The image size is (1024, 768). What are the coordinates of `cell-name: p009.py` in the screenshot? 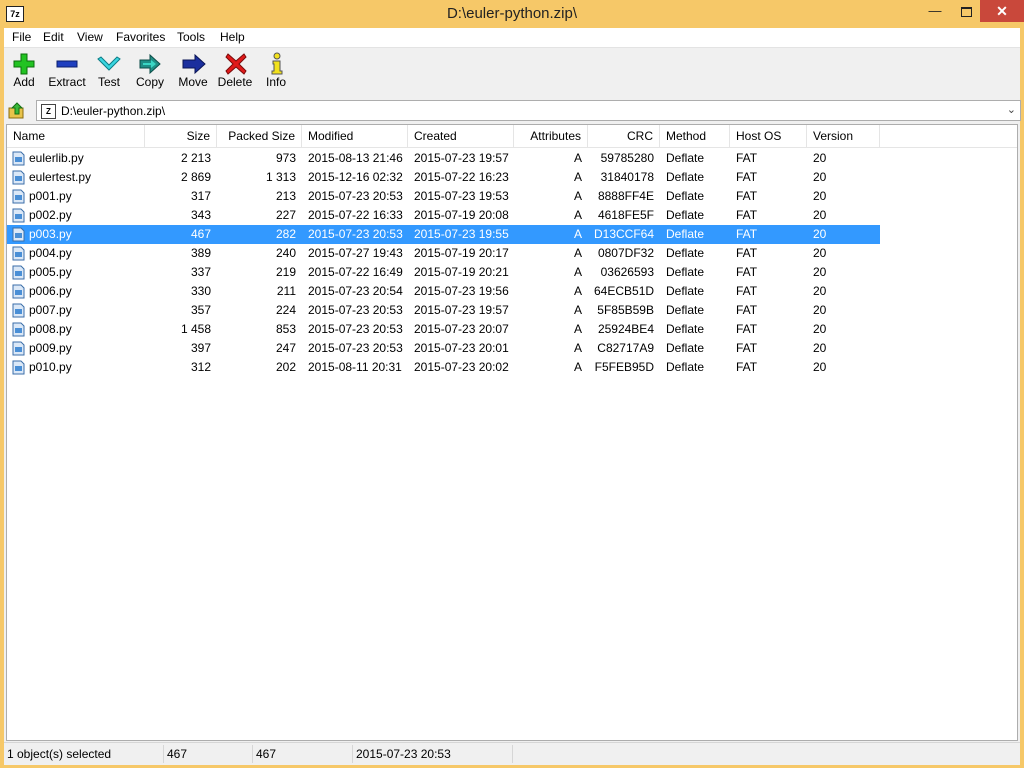 It's located at (50, 348).